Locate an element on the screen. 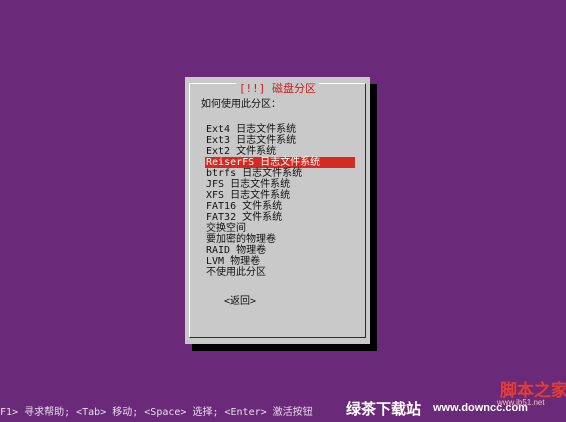 The width and height of the screenshot is (566, 422). watermark-site-name: 绿茶下载站 is located at coordinates (384, 409).